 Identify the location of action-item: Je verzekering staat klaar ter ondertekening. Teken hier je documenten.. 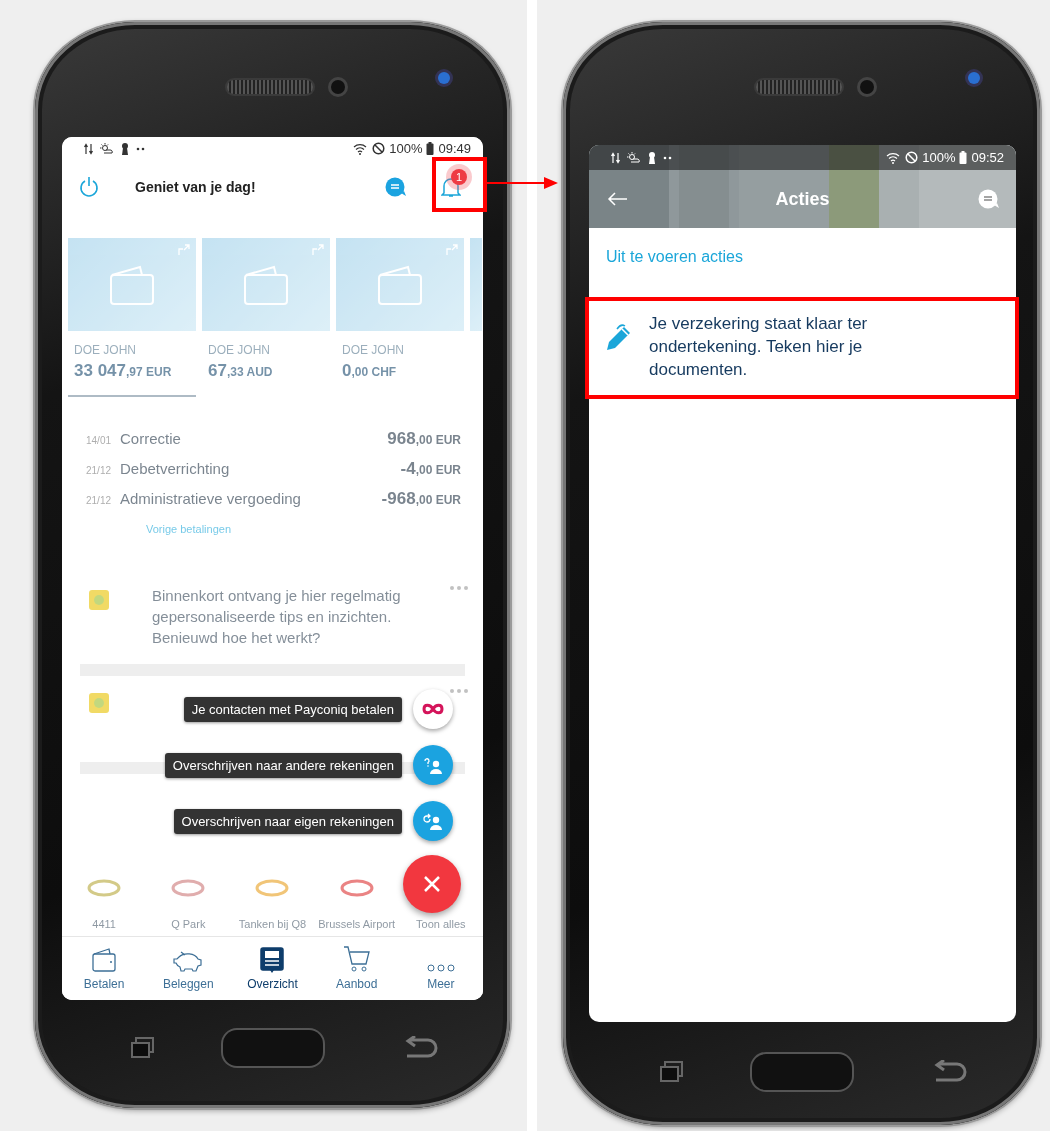
(802, 346).